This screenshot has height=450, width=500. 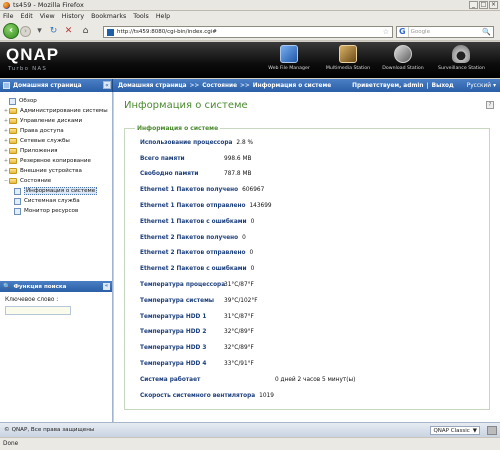 I want to click on maximize-button: □, so click(x=483, y=5).